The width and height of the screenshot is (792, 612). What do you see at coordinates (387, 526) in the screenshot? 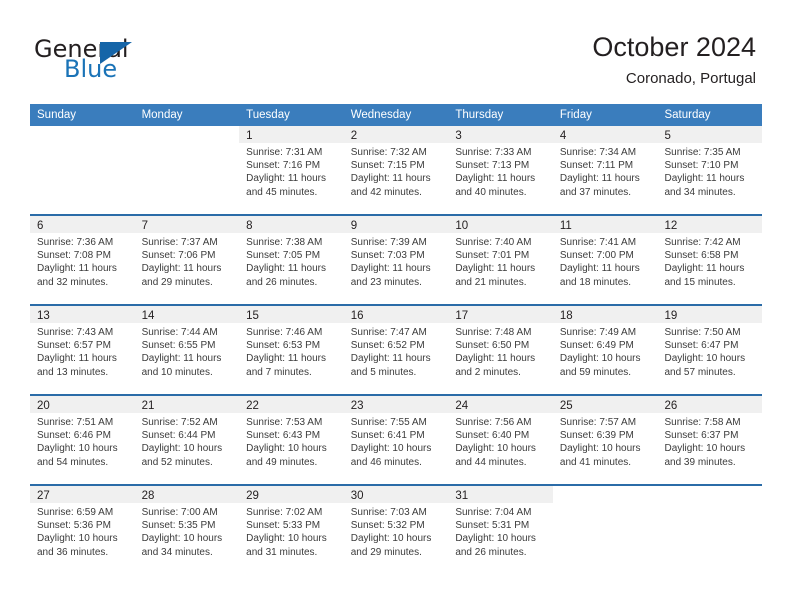
I see `sunset-text: Sunset: 5:32 PM` at bounding box center [387, 526].